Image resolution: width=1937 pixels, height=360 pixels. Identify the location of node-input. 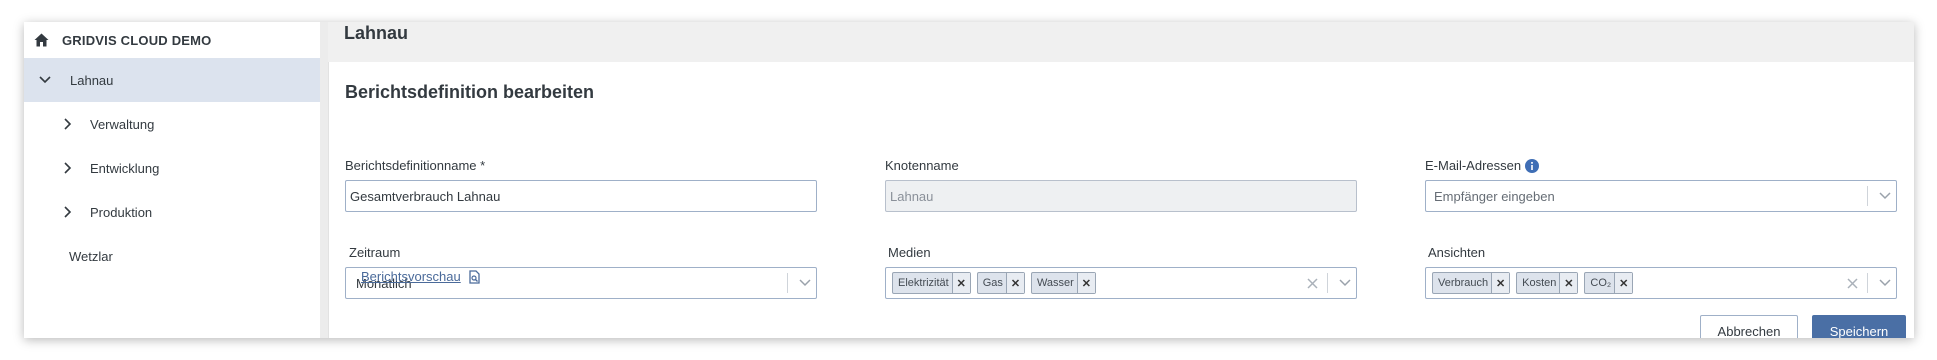
(1121, 196).